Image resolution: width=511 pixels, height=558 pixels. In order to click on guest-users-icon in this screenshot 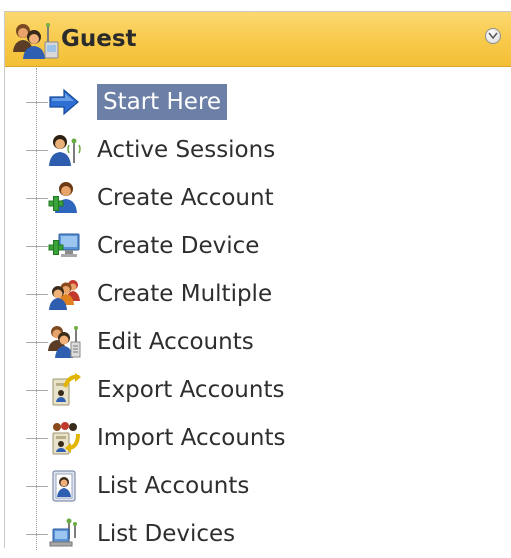, I will do `click(36, 41)`.